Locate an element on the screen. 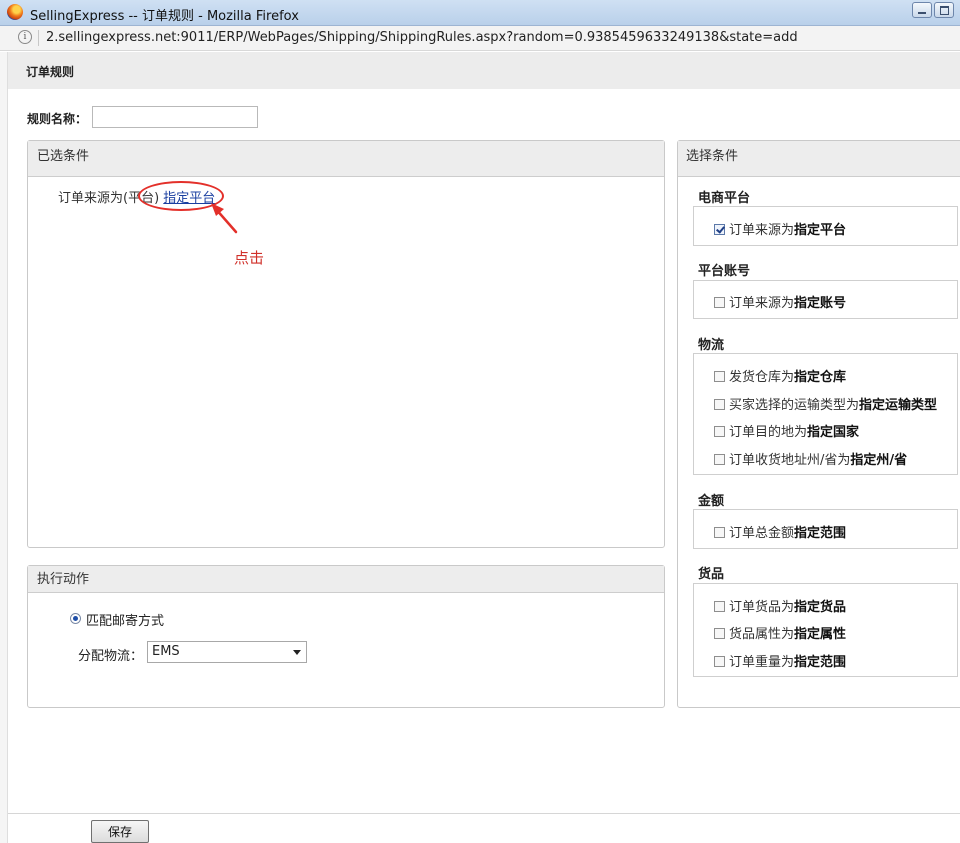 This screenshot has width=960, height=843. section-title-amount: 金额 is located at coordinates (711, 501).